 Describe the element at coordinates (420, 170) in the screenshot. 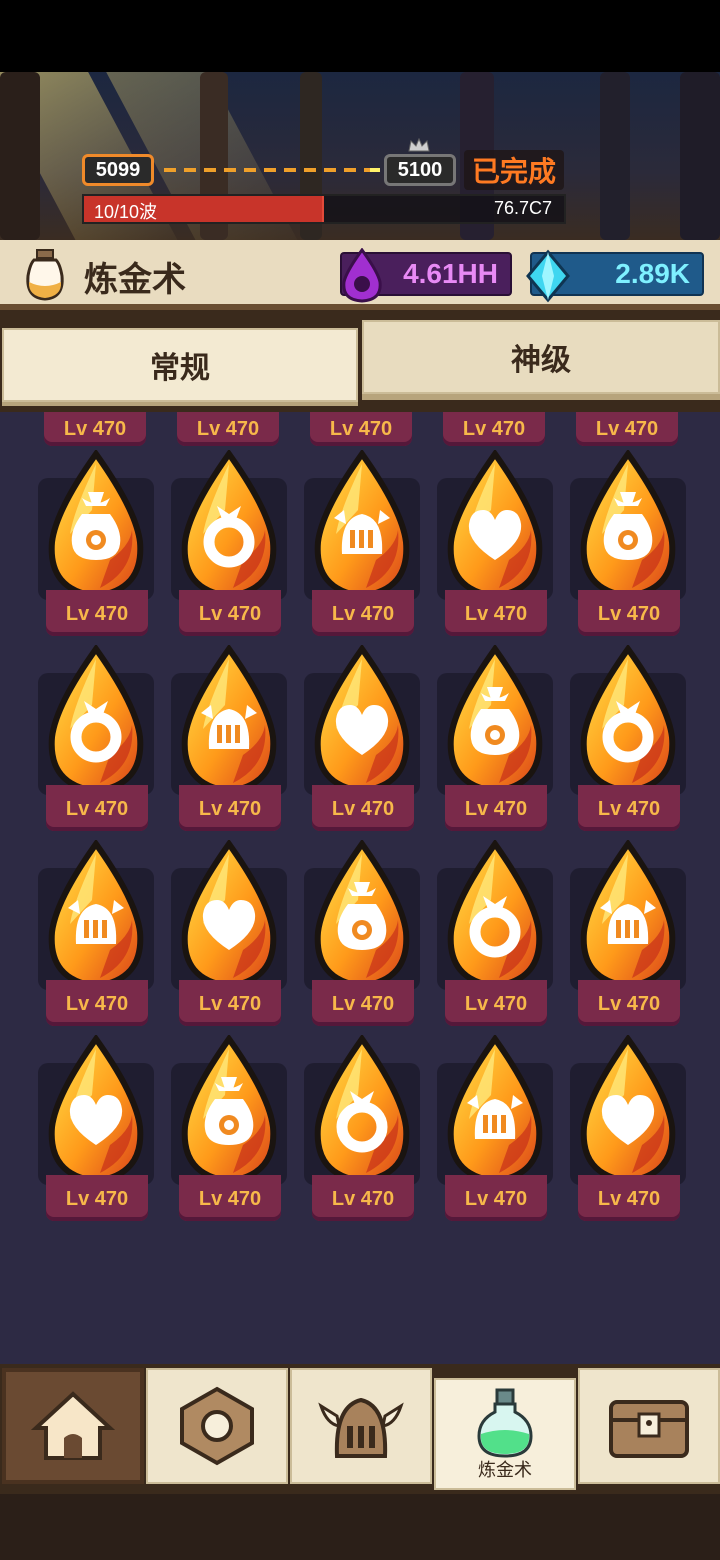

I see `next-stage-badge: 5100` at that location.